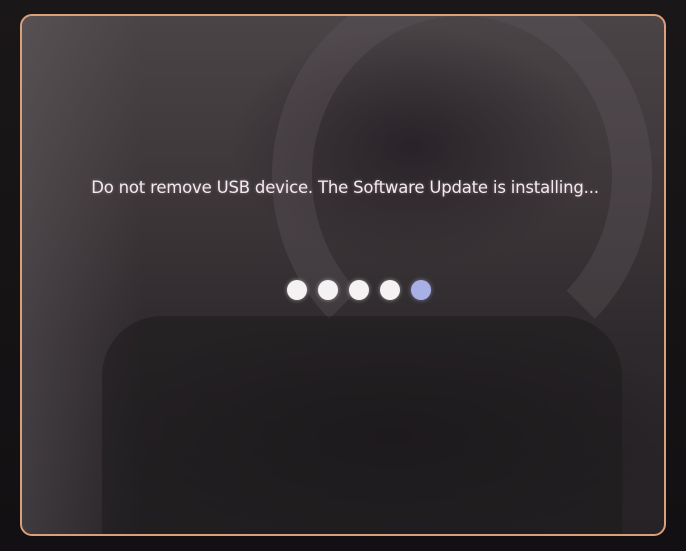 The image size is (686, 551). What do you see at coordinates (421, 290) in the screenshot?
I see `progress-dot-active` at bounding box center [421, 290].